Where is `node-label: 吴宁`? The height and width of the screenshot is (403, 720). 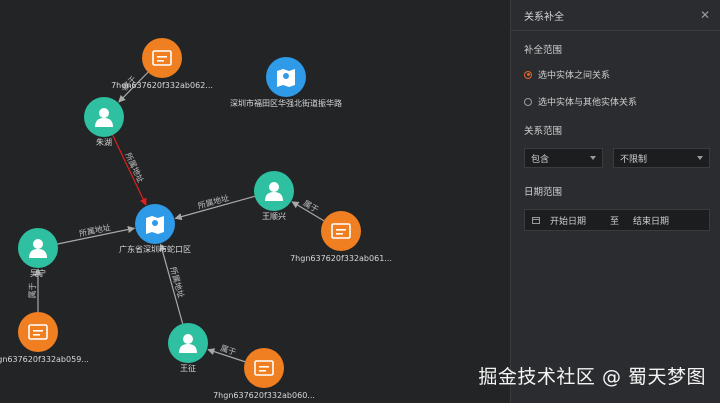 node-label: 吴宁 is located at coordinates (38, 273).